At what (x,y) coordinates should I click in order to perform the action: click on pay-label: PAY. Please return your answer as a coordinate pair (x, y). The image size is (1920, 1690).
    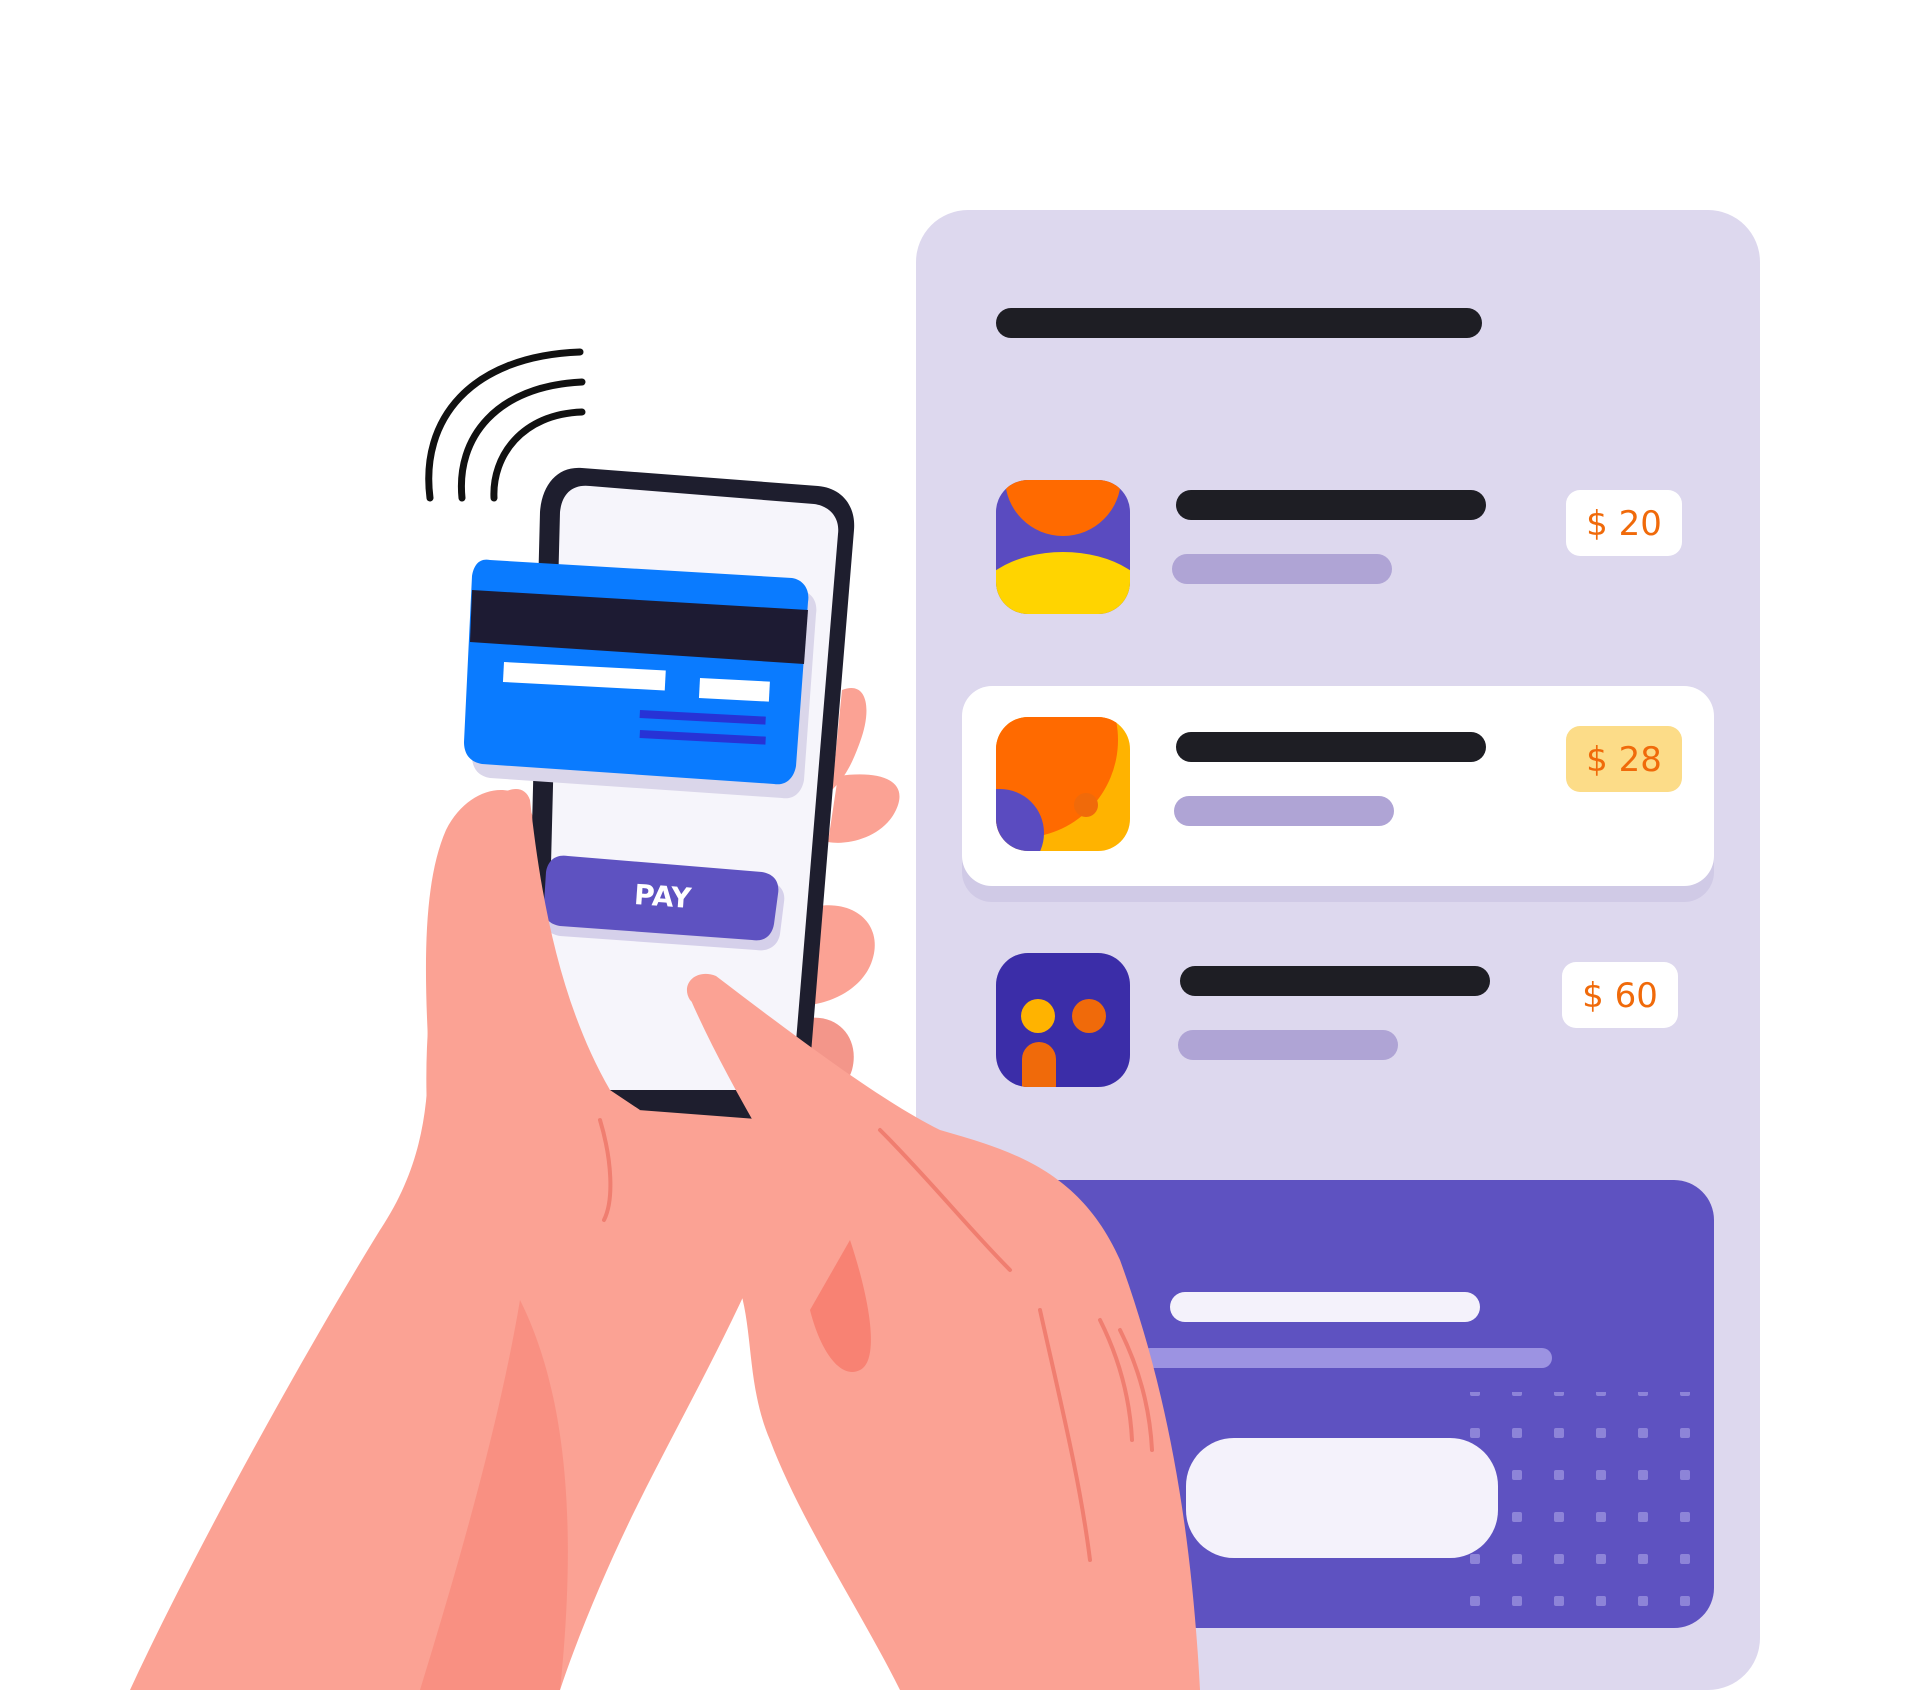
    Looking at the image, I should click on (663, 896).